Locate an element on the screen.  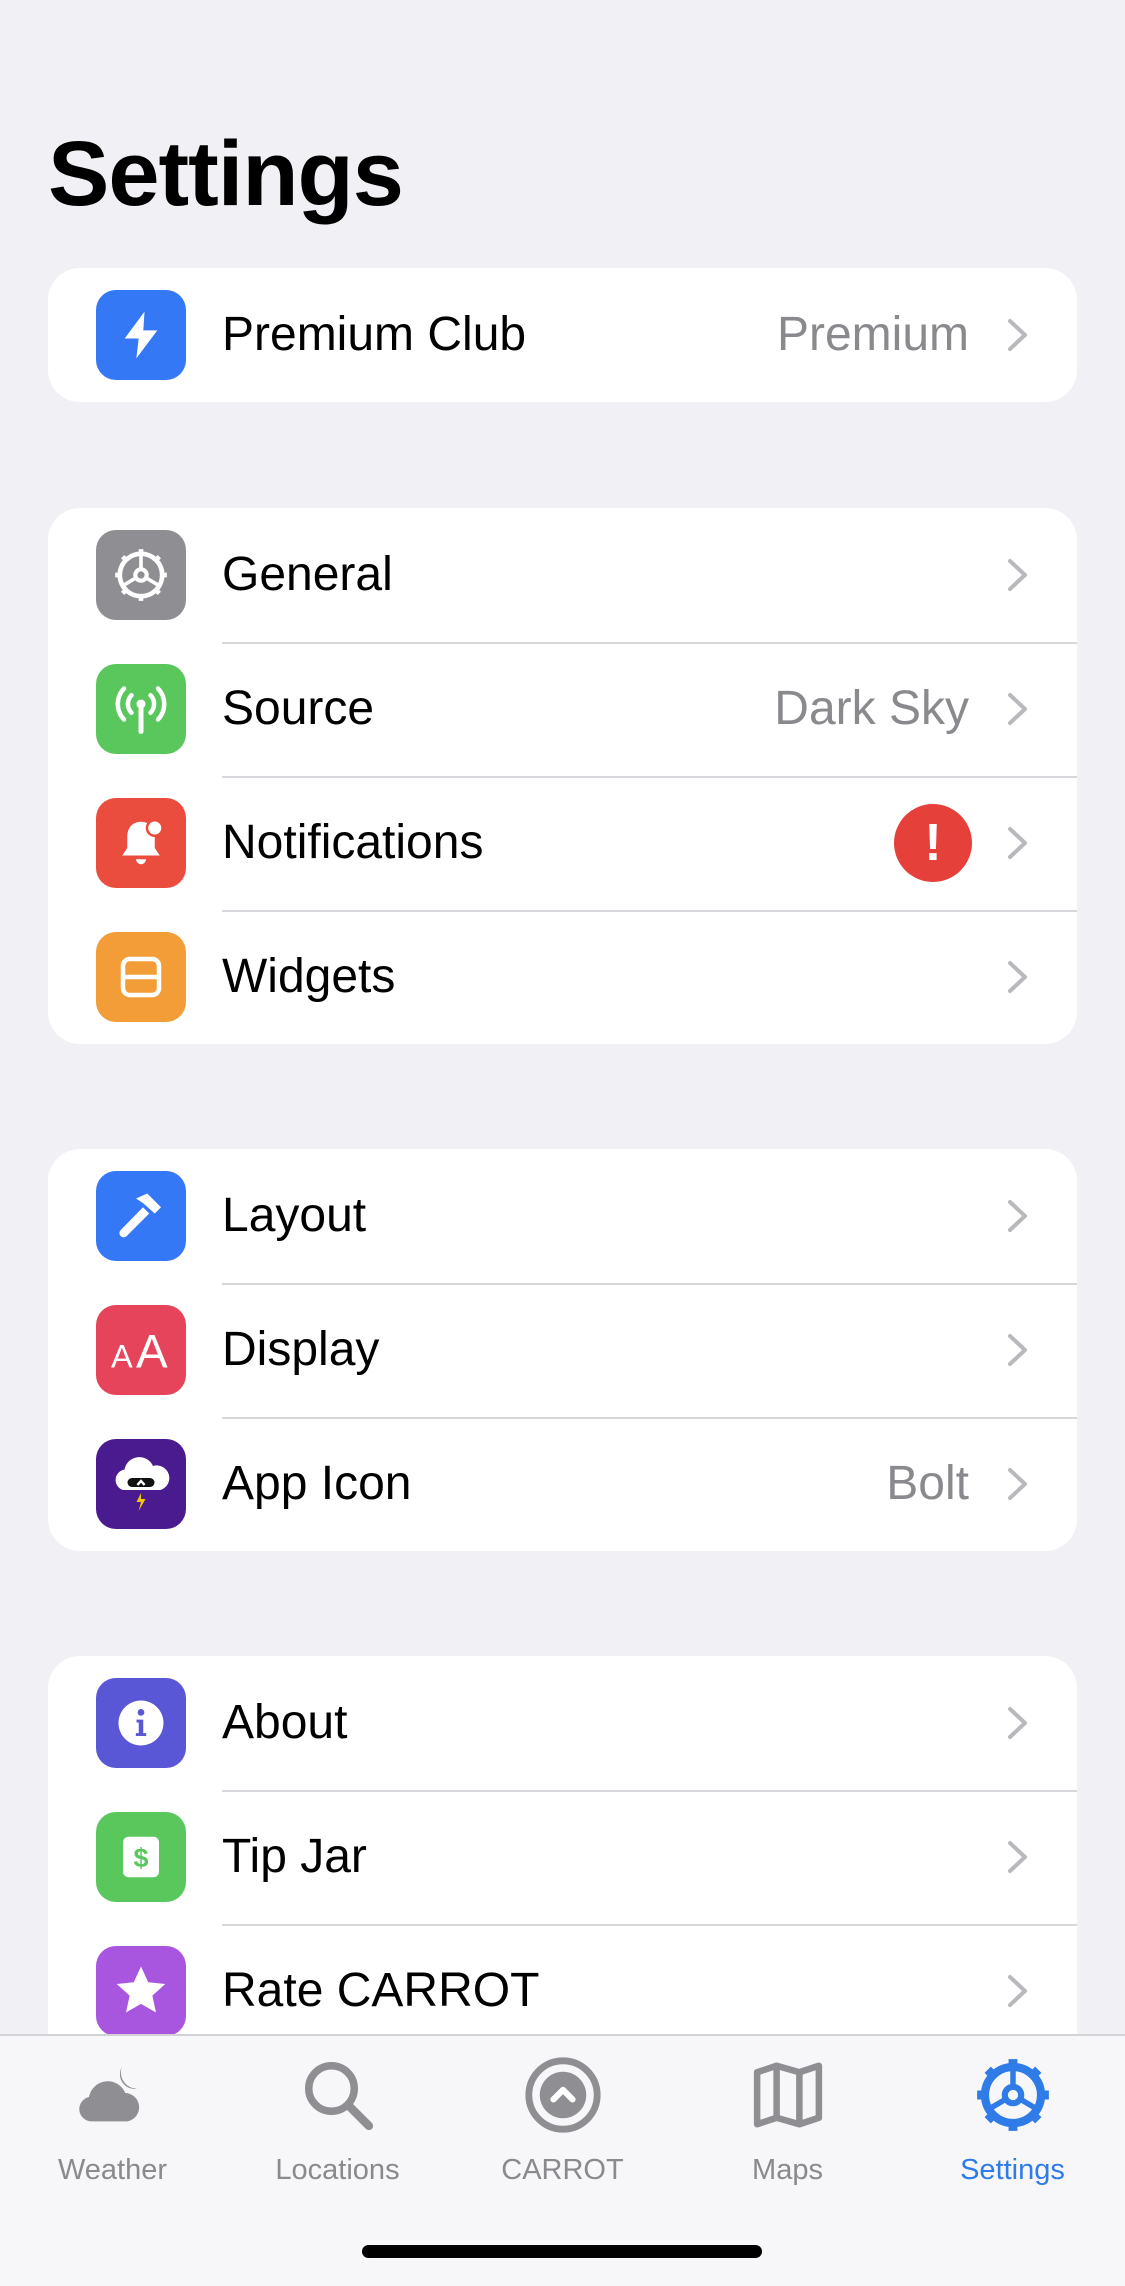
app-icon-row: App Icon Bolt is located at coordinates (562, 1484).